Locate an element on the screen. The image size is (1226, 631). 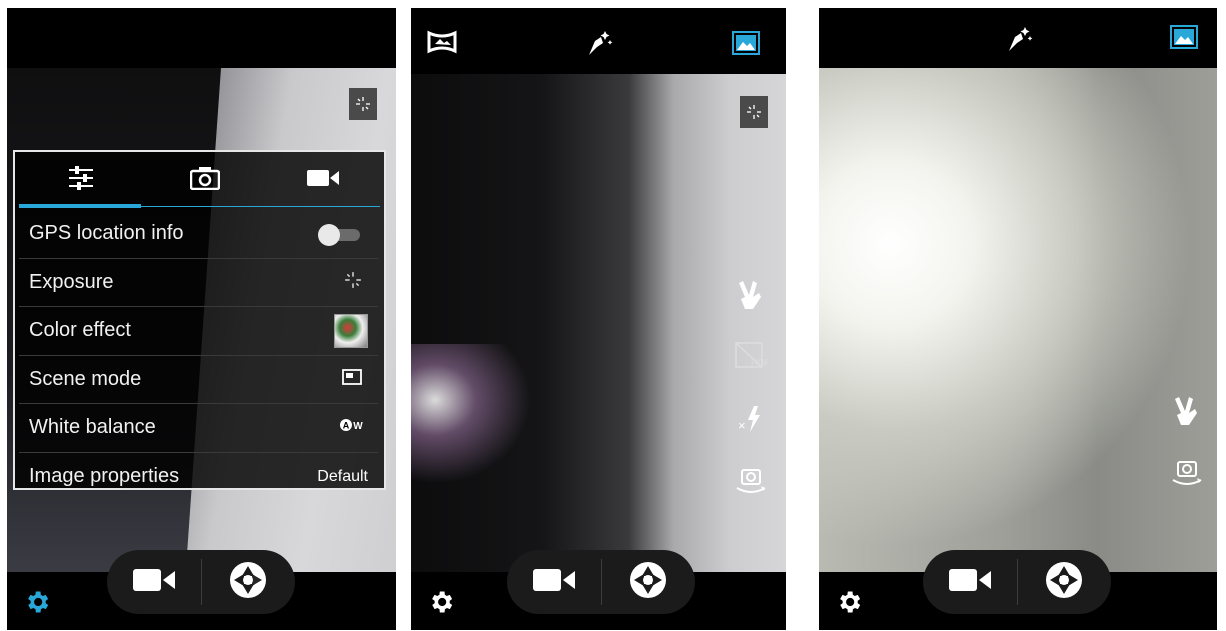
setting-label: Image properties is located at coordinates (104, 476).